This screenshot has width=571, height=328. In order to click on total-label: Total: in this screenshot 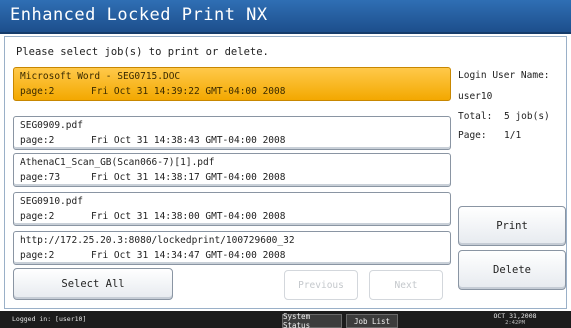, I will do `click(475, 116)`.